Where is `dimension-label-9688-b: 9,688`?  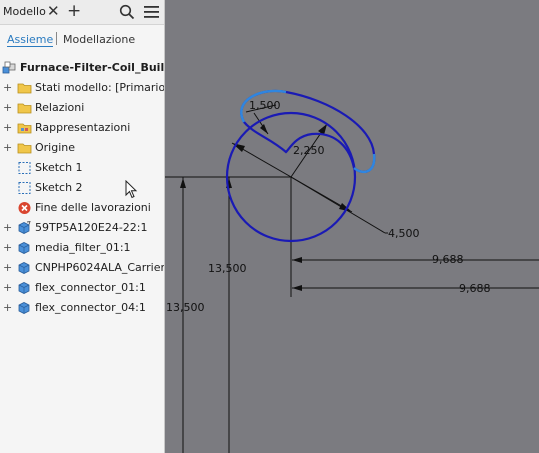 dimension-label-9688-b: 9,688 is located at coordinates (475, 288).